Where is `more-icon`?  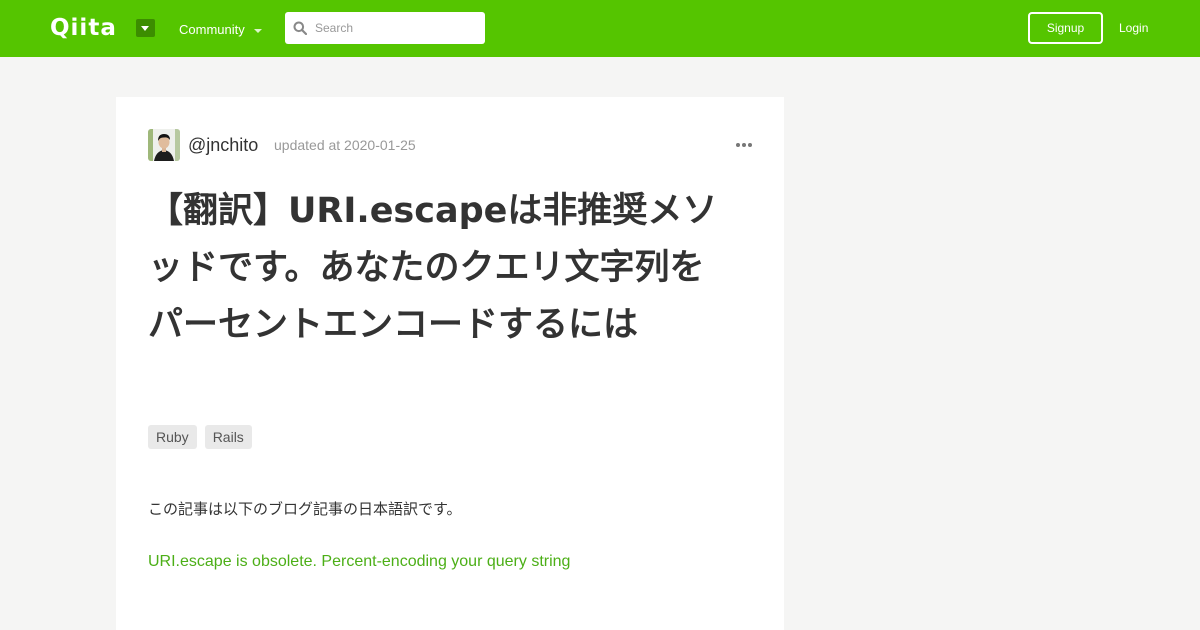 more-icon is located at coordinates (744, 145).